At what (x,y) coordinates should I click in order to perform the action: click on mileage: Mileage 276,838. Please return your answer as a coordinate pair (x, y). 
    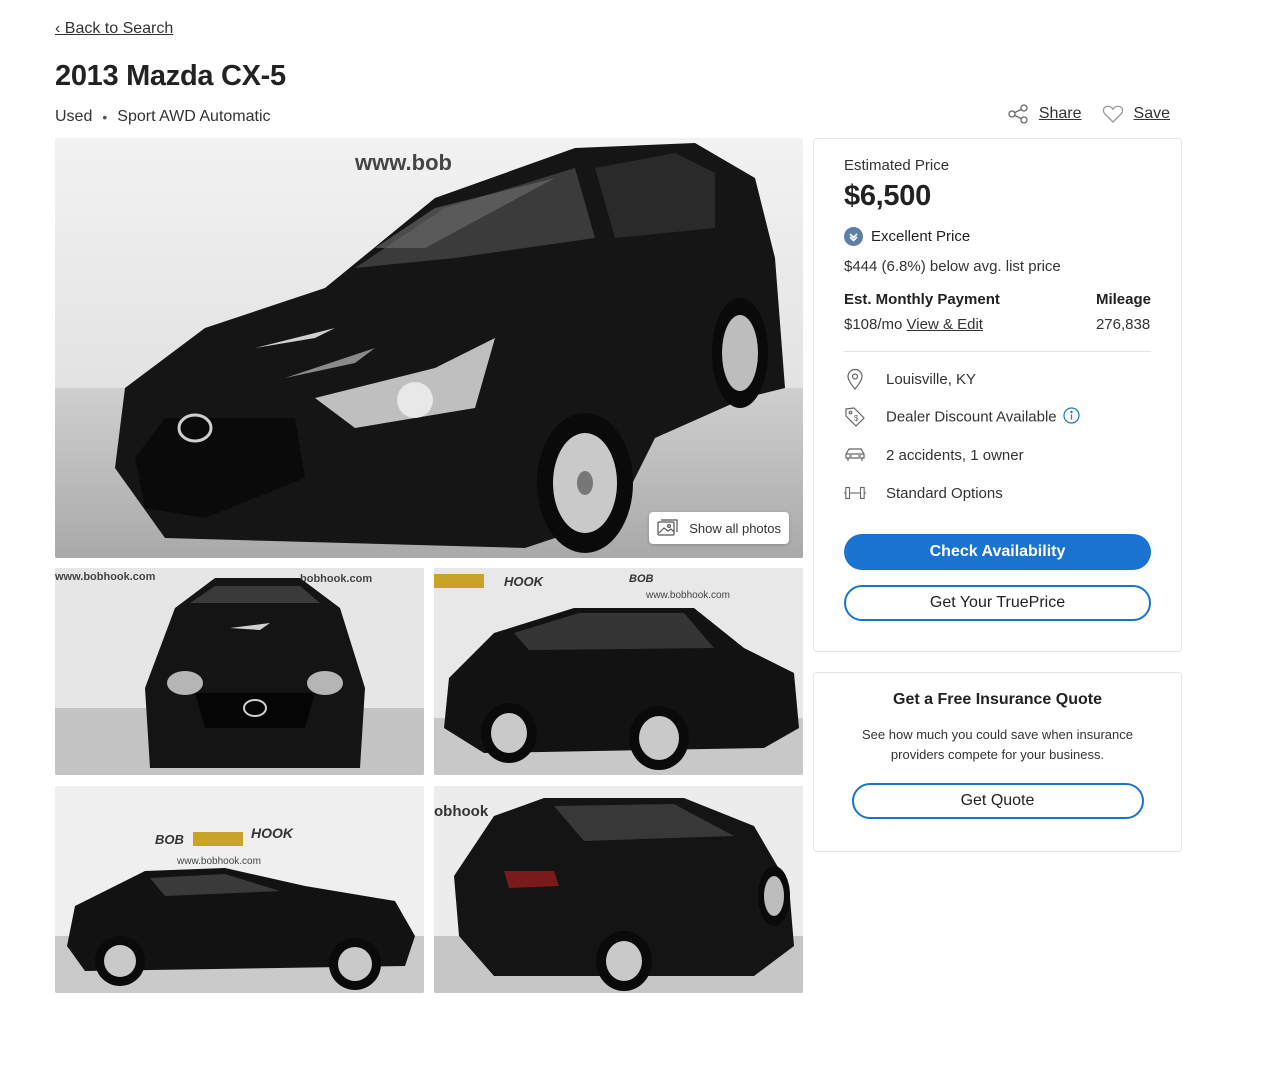
    Looking at the image, I should click on (1123, 312).